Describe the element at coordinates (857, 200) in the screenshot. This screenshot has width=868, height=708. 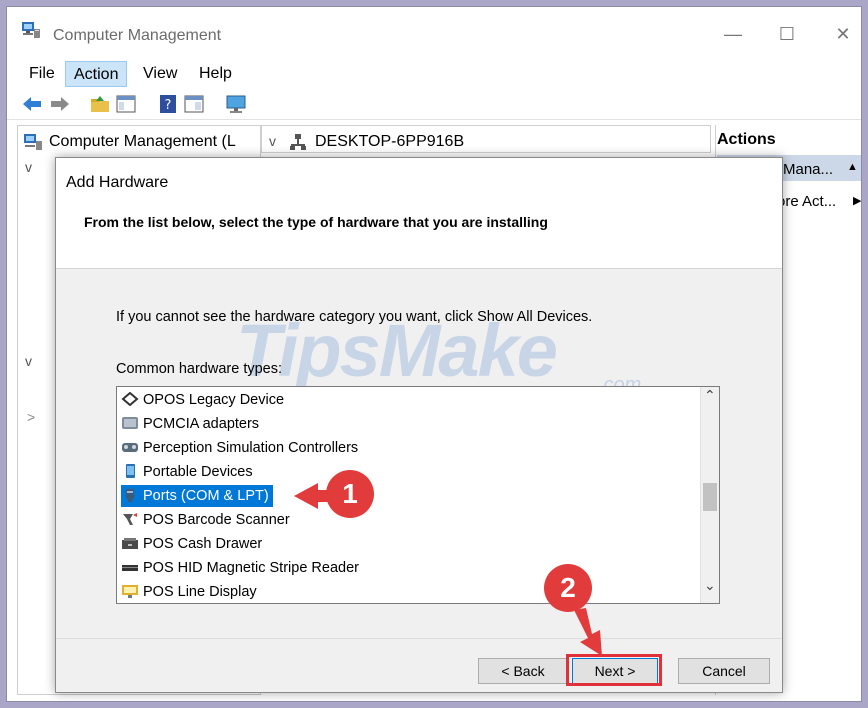
I see `submenu-arrow-icon: ▶` at that location.